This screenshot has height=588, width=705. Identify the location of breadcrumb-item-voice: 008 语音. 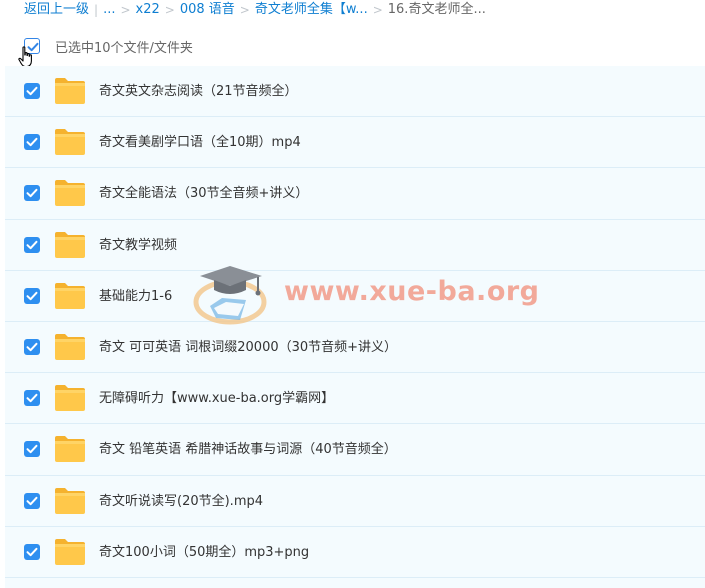
(207, 10).